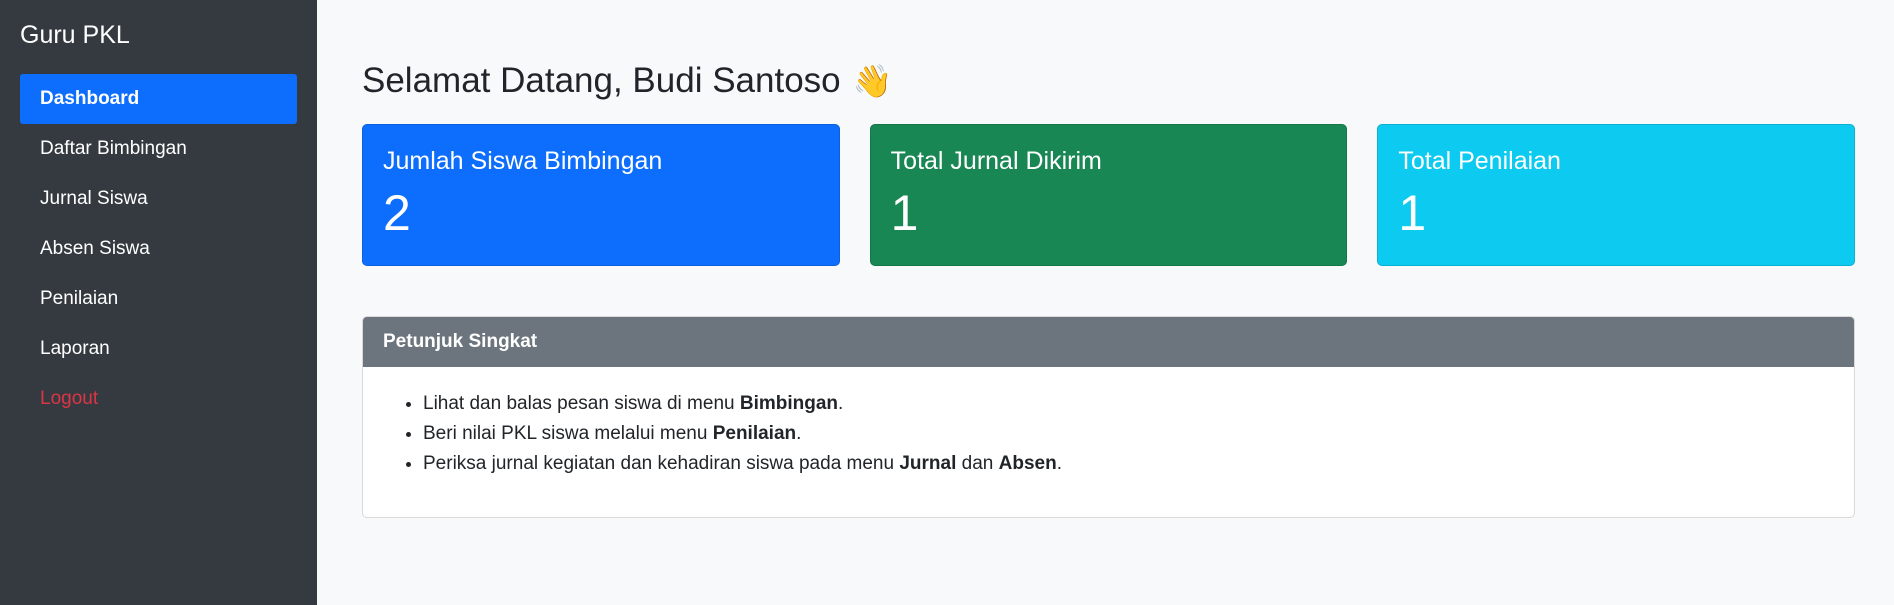 The height and width of the screenshot is (605, 1894). Describe the element at coordinates (872, 81) in the screenshot. I see `waving-hand-icon: 👋` at that location.